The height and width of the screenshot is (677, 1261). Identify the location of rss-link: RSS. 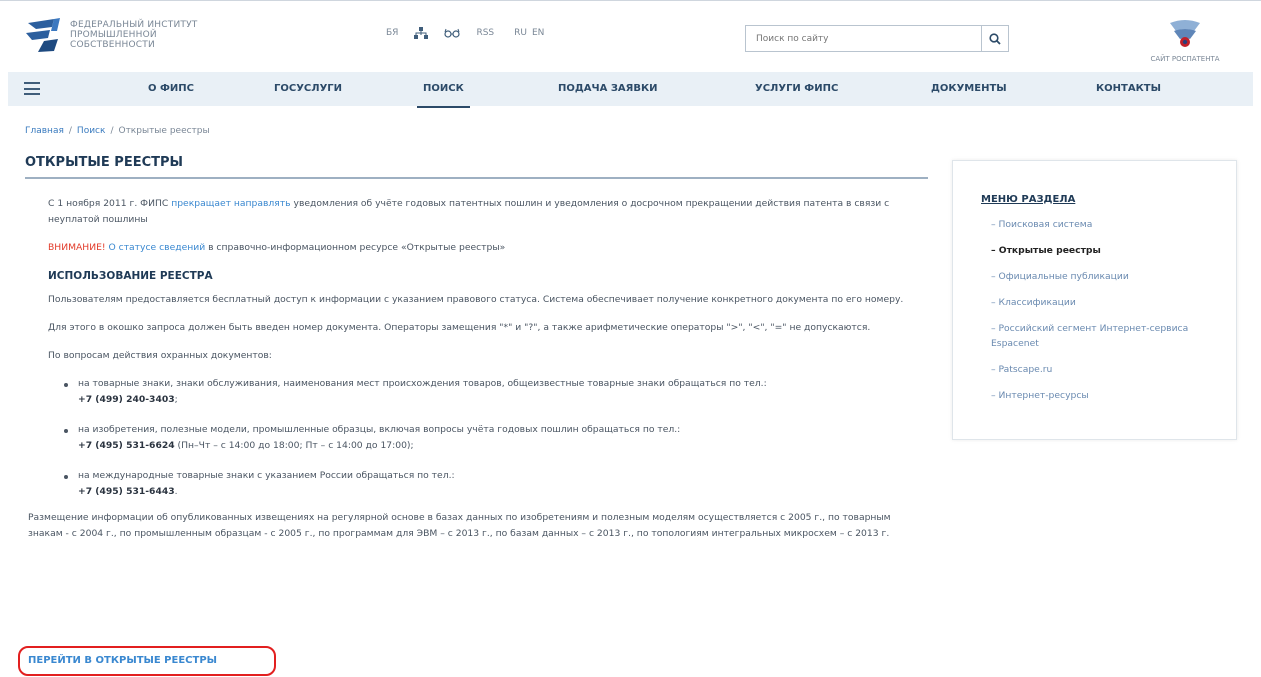
(485, 33).